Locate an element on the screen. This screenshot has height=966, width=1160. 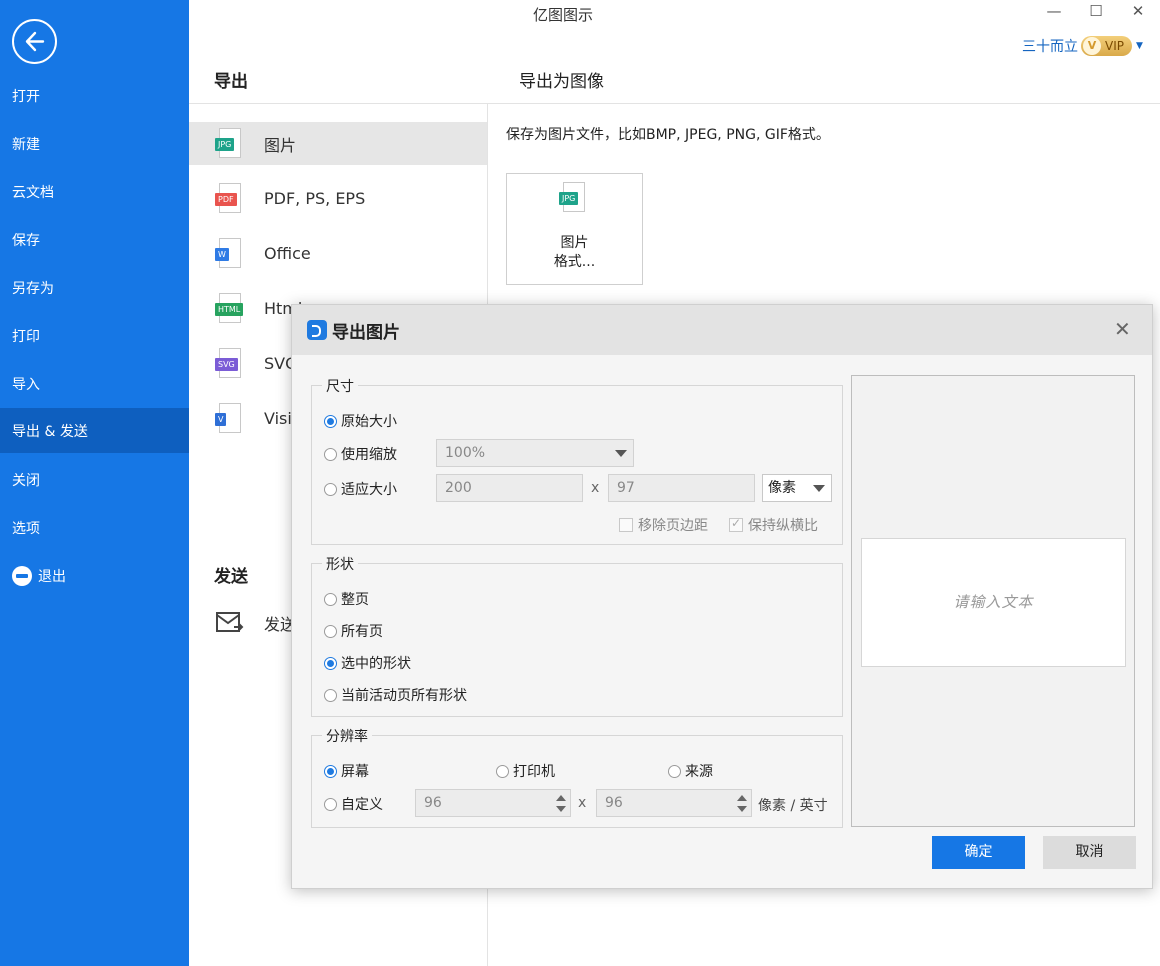
radio-label: 当前活动页所有形状 is located at coordinates (404, 696).